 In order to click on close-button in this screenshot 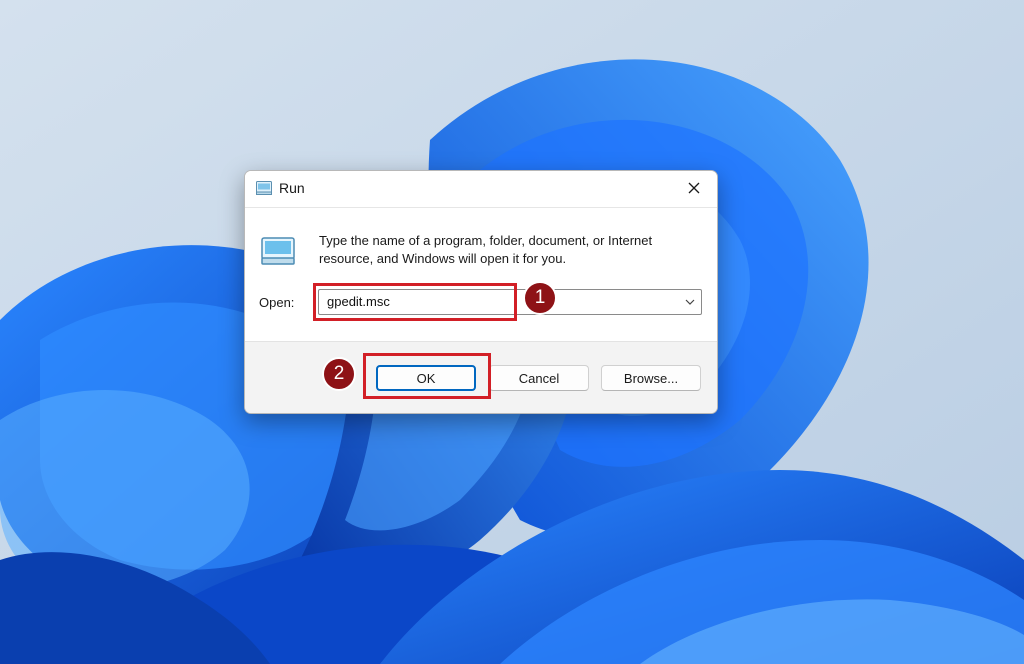, I will do `click(694, 188)`.